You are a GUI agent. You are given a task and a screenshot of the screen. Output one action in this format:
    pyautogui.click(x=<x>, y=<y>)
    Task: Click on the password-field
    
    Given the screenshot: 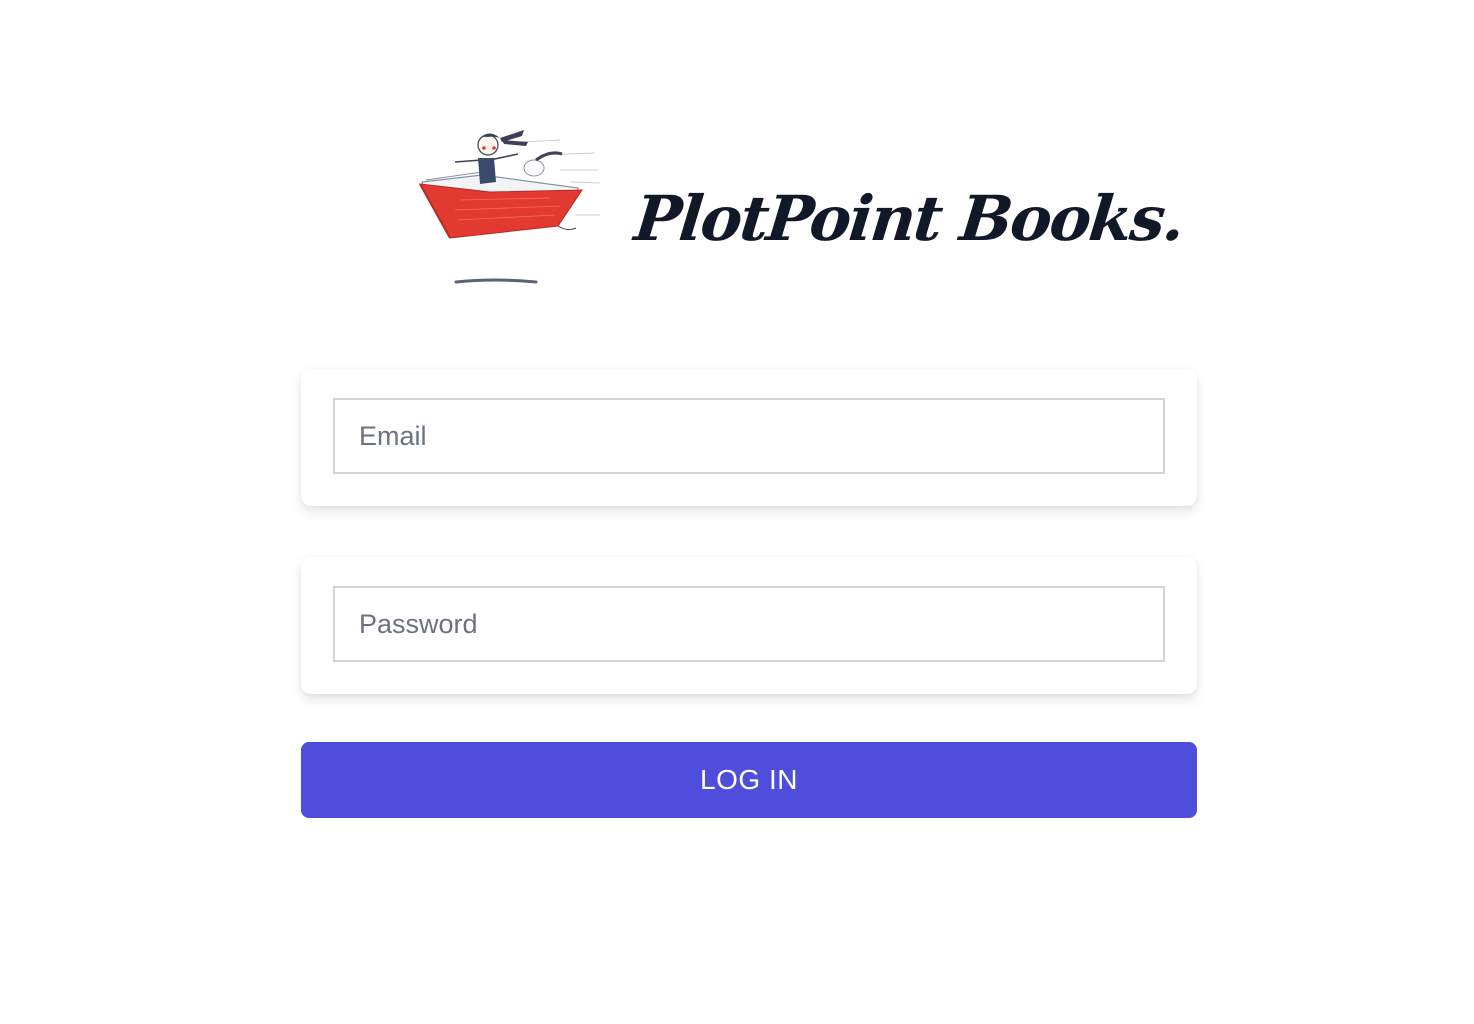 What is the action you would take?
    pyautogui.click(x=749, y=624)
    